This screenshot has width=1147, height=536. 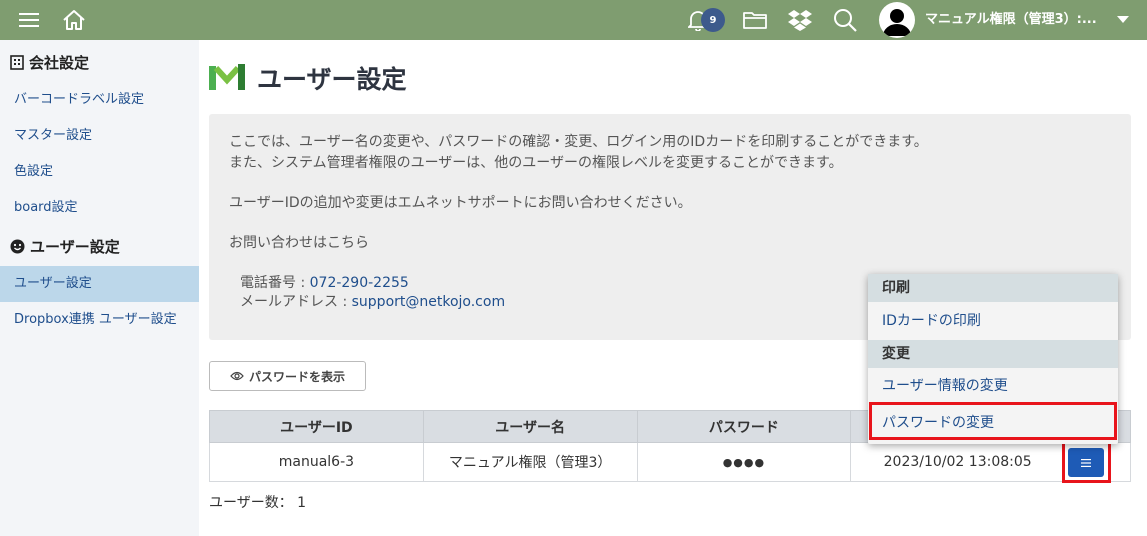 I want to click on sidebar-section-label: ユーザー設定, so click(x=75, y=246).